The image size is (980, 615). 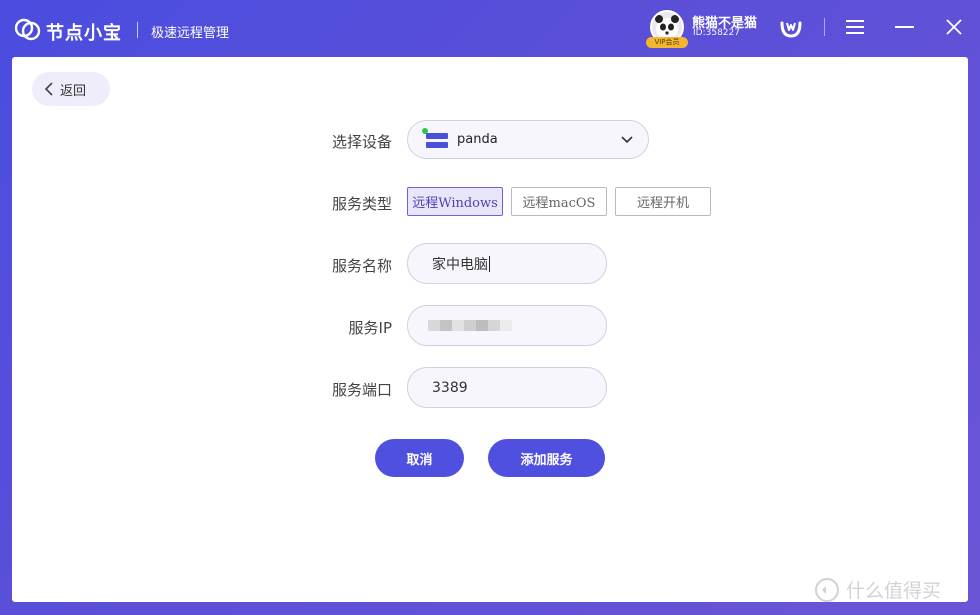 What do you see at coordinates (667, 42) in the screenshot?
I see `vip-badge: VIP会员` at bounding box center [667, 42].